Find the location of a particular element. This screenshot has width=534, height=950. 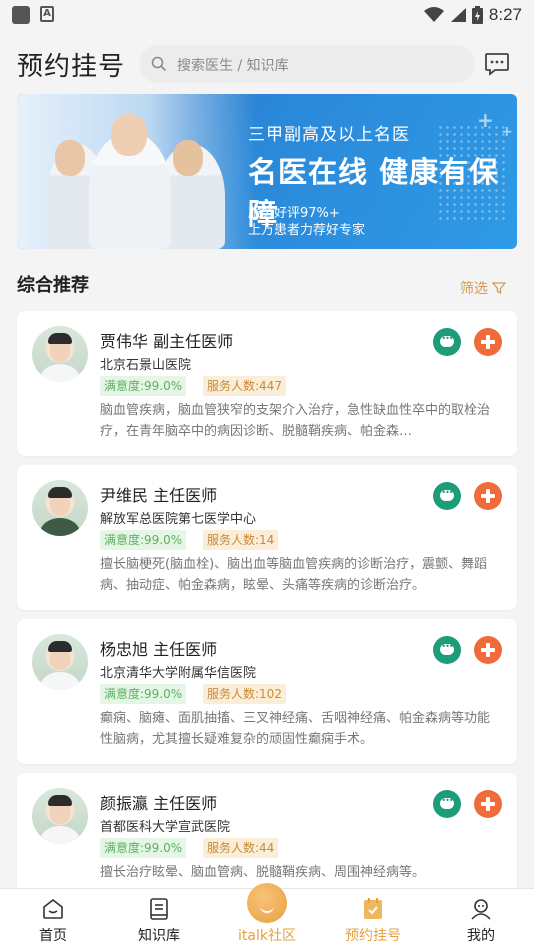

served-count-badge: 服务人数:14 is located at coordinates (241, 540).